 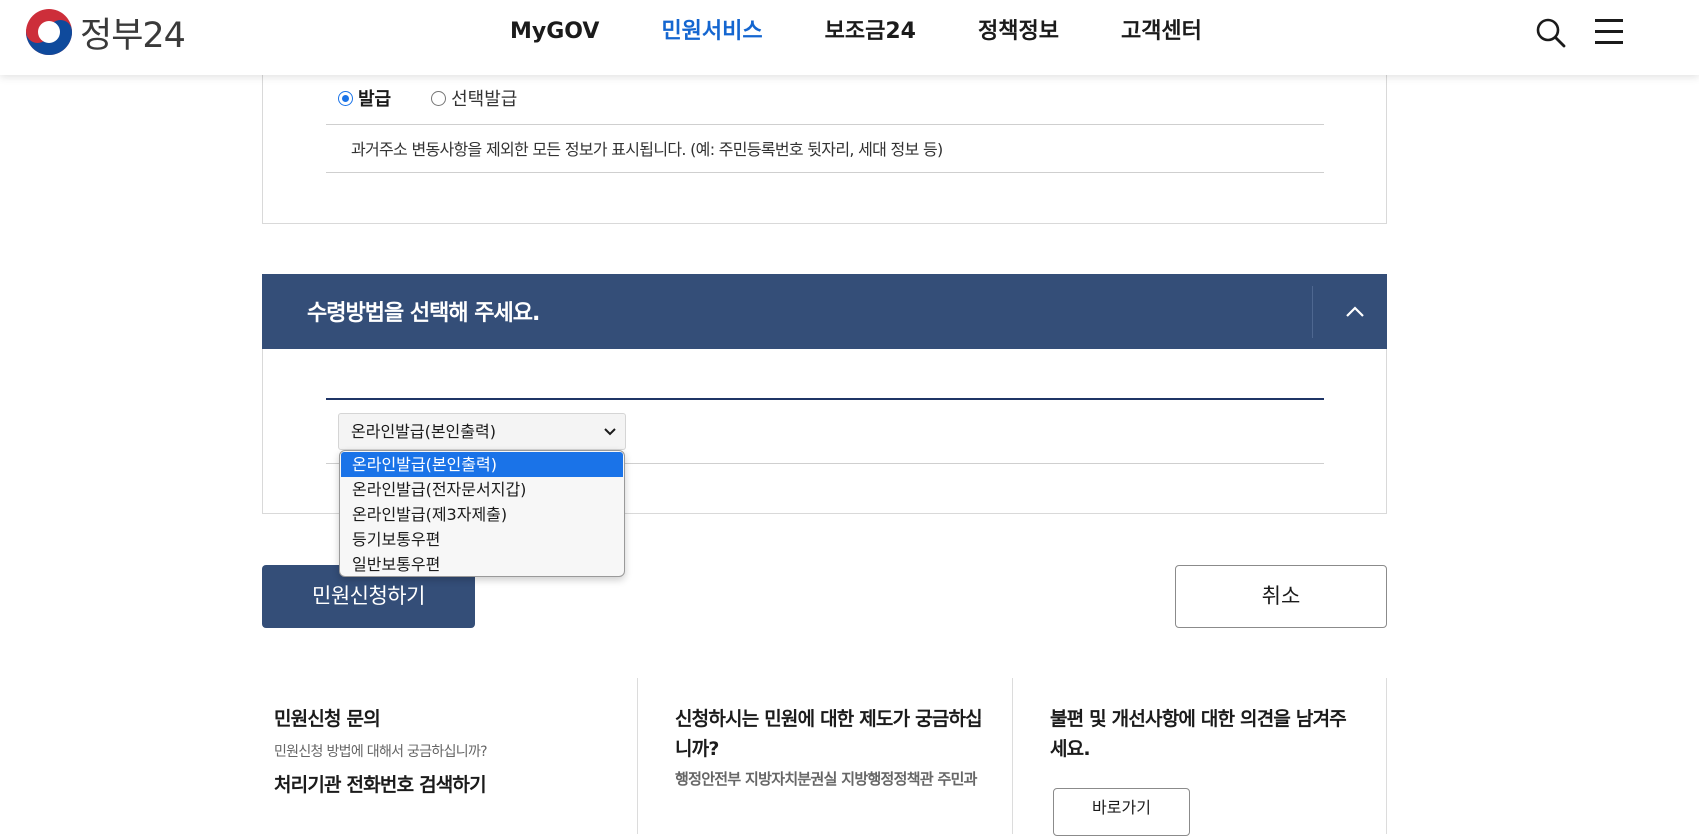 What do you see at coordinates (829, 734) in the screenshot?
I see `info-title: 신청하시는 민원에 대한 제도가 궁금하십니까?` at bounding box center [829, 734].